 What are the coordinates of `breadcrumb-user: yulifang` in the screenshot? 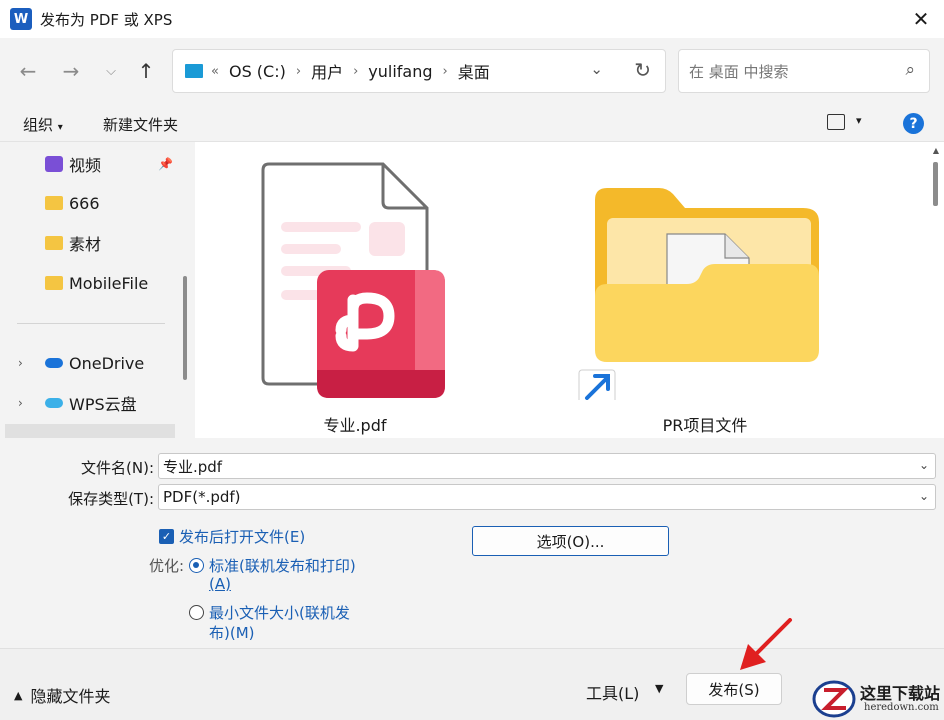 It's located at (400, 71).